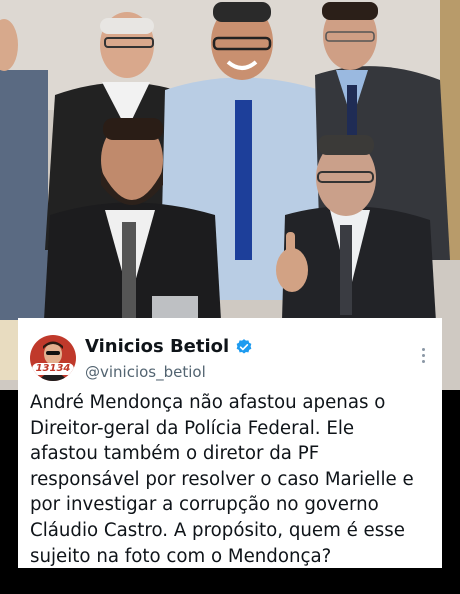  Describe the element at coordinates (423, 357) in the screenshot. I see `more-options-icon` at that location.